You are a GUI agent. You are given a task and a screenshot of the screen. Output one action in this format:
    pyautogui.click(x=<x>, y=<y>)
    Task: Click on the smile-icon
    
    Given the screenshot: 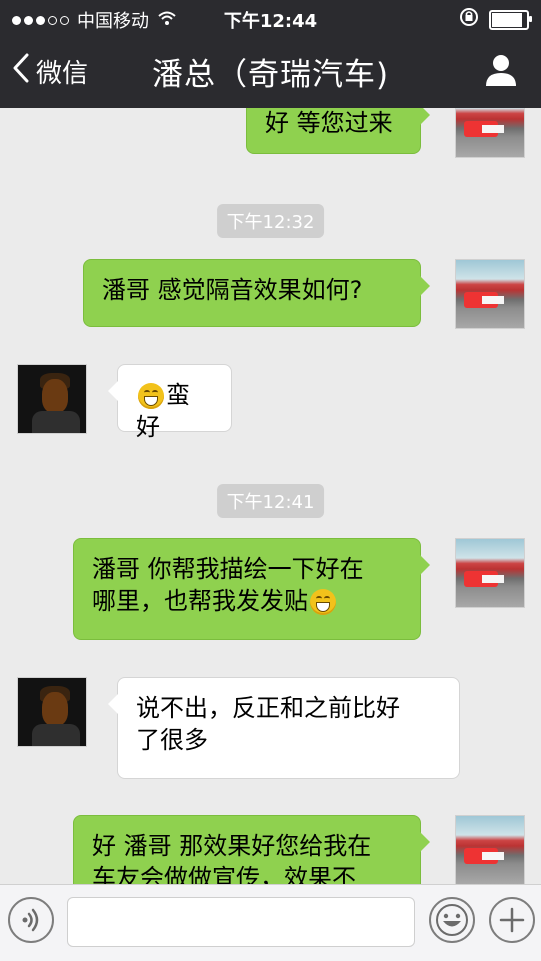 What is the action you would take?
    pyautogui.click(x=452, y=920)
    